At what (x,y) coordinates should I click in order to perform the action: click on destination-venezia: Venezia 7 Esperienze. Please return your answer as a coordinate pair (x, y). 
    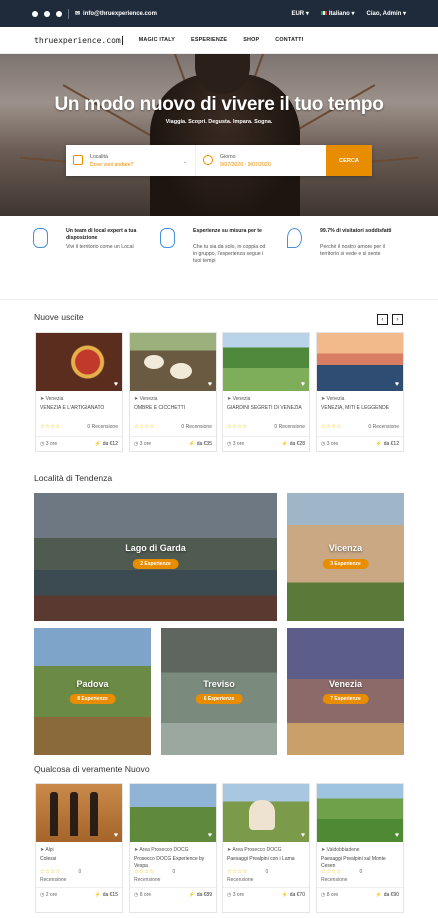
    Looking at the image, I should click on (345, 691).